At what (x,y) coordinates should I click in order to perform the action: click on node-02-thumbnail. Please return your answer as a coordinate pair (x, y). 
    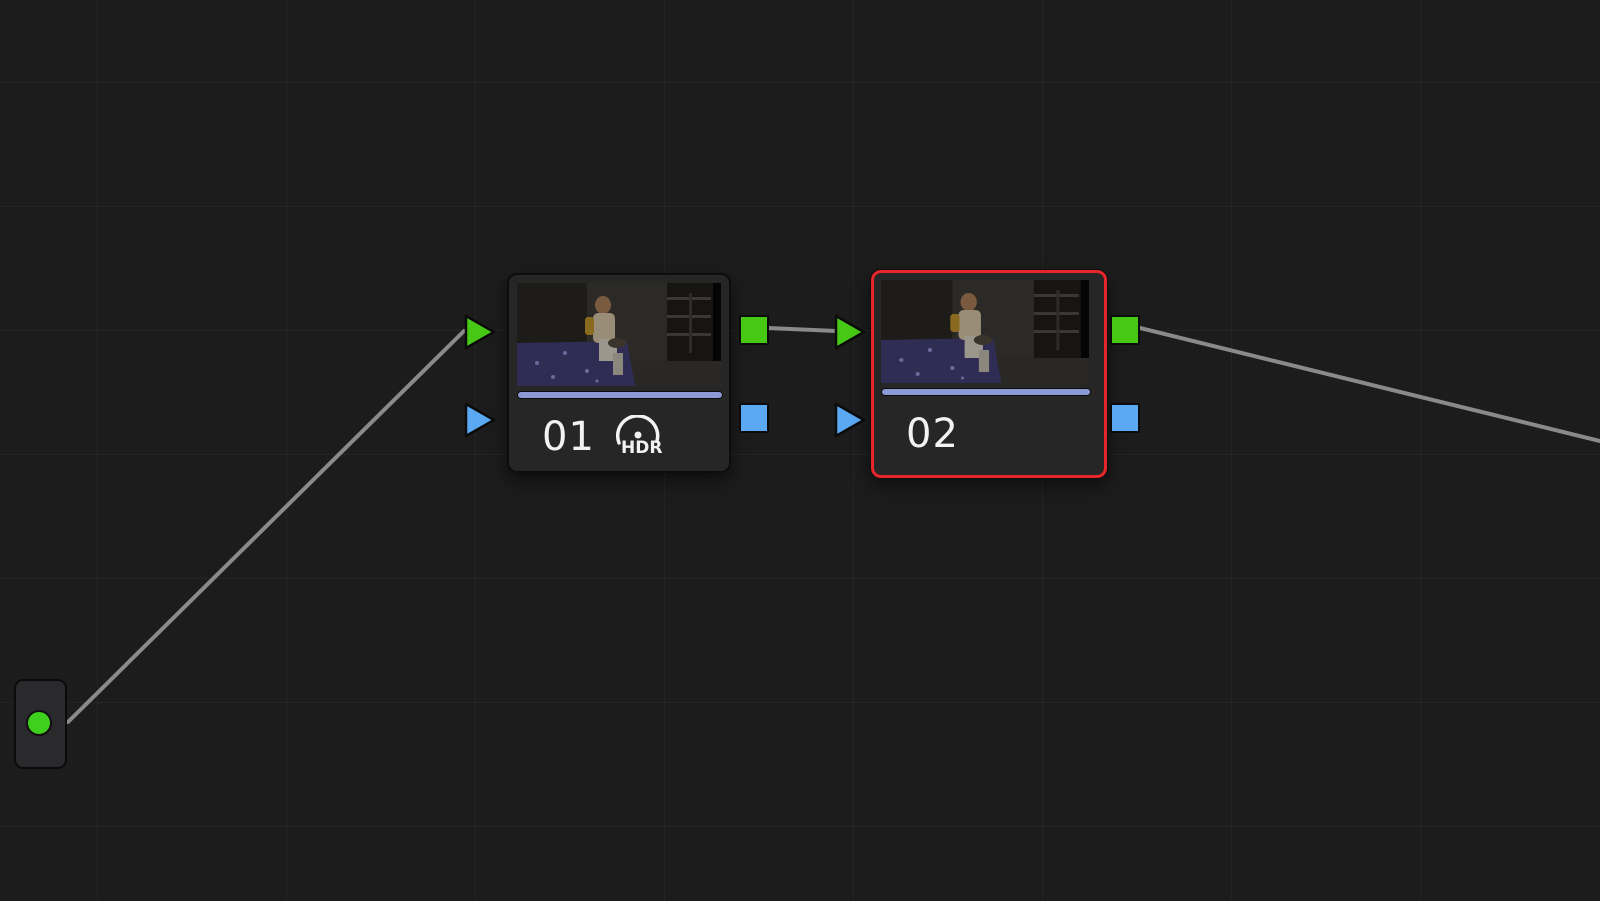
    Looking at the image, I should click on (985, 331).